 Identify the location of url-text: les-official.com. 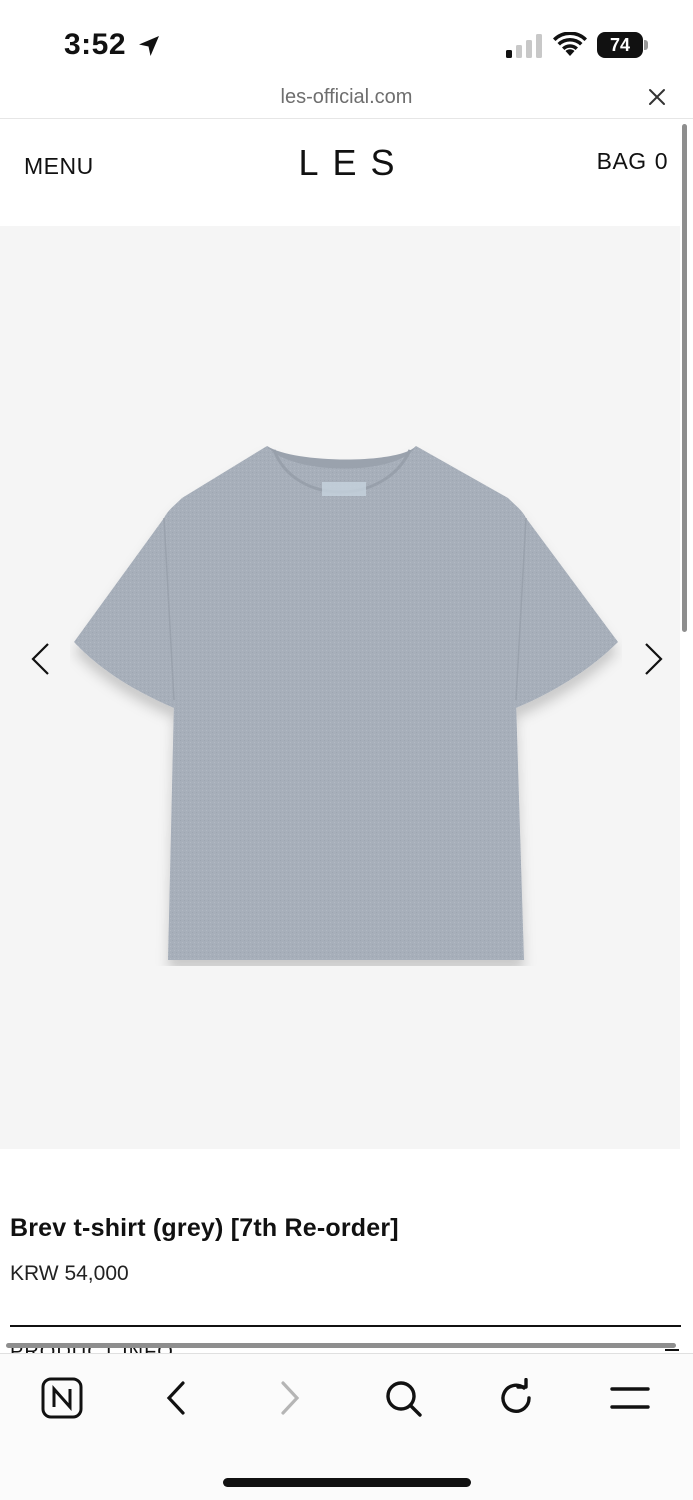
(346, 97).